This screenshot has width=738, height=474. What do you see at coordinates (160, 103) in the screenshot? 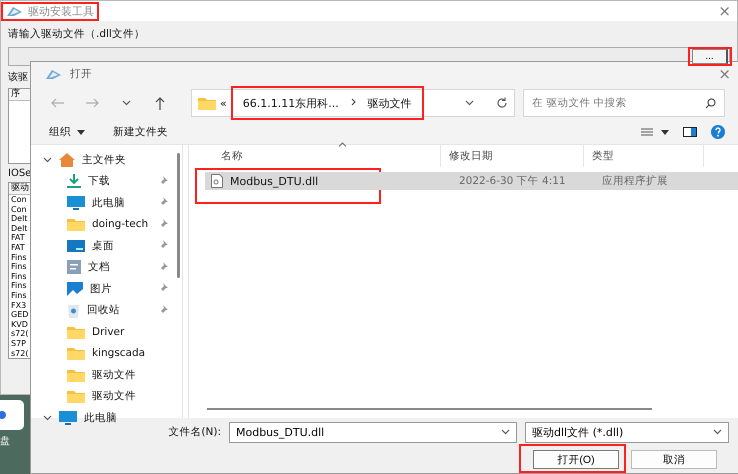
I see `up-icon` at bounding box center [160, 103].